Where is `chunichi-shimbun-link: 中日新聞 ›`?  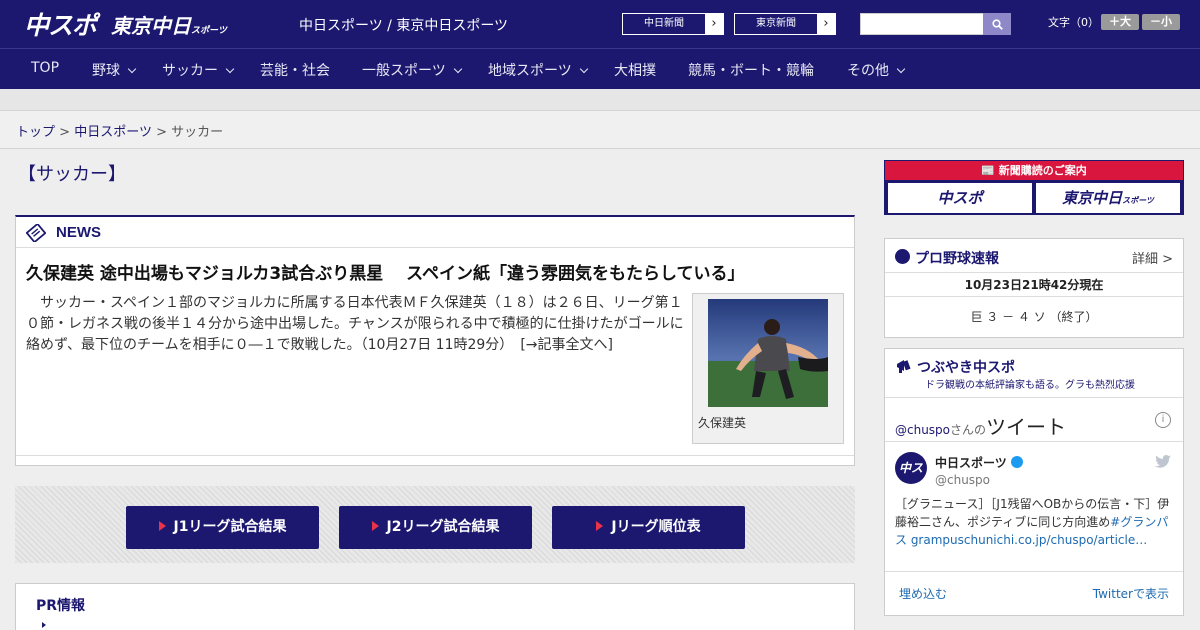
chunichi-shimbun-link: 中日新聞 › is located at coordinates (673, 24).